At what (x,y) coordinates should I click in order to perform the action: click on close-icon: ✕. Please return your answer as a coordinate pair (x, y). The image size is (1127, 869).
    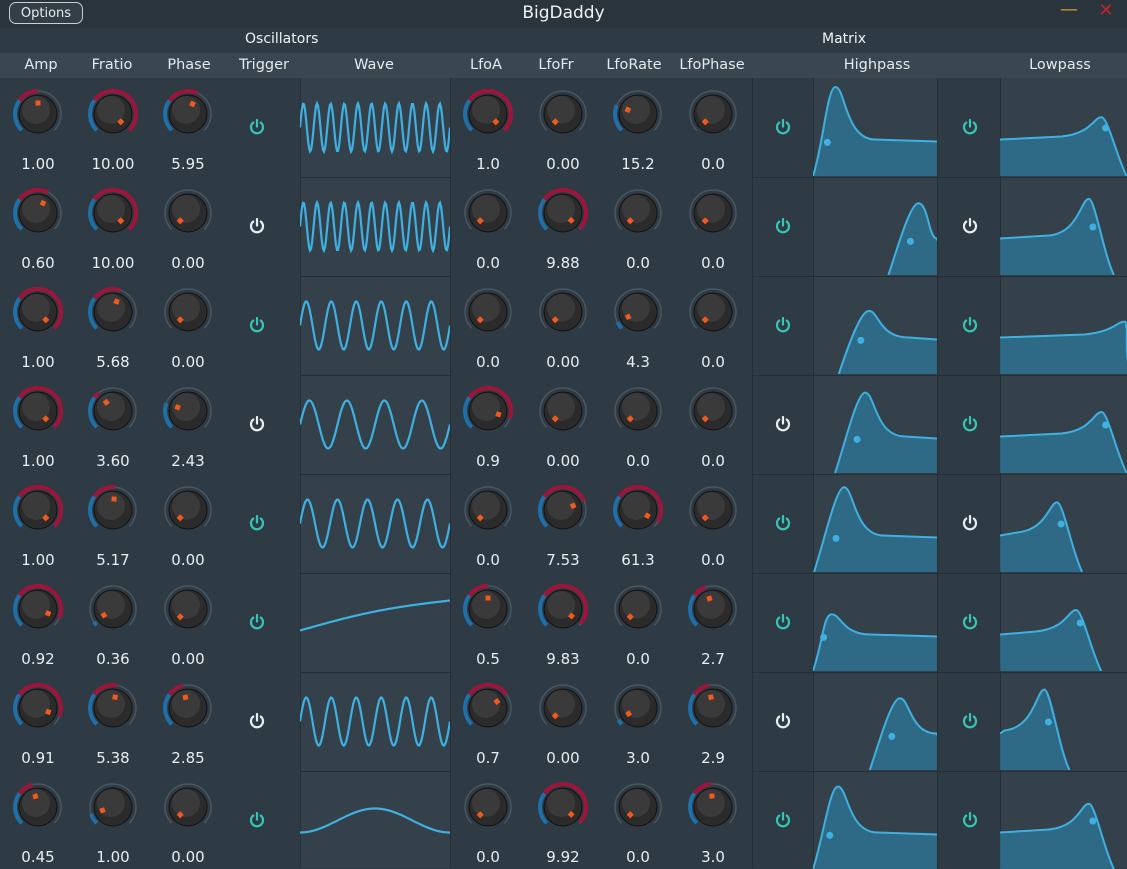
    Looking at the image, I should click on (1106, 11).